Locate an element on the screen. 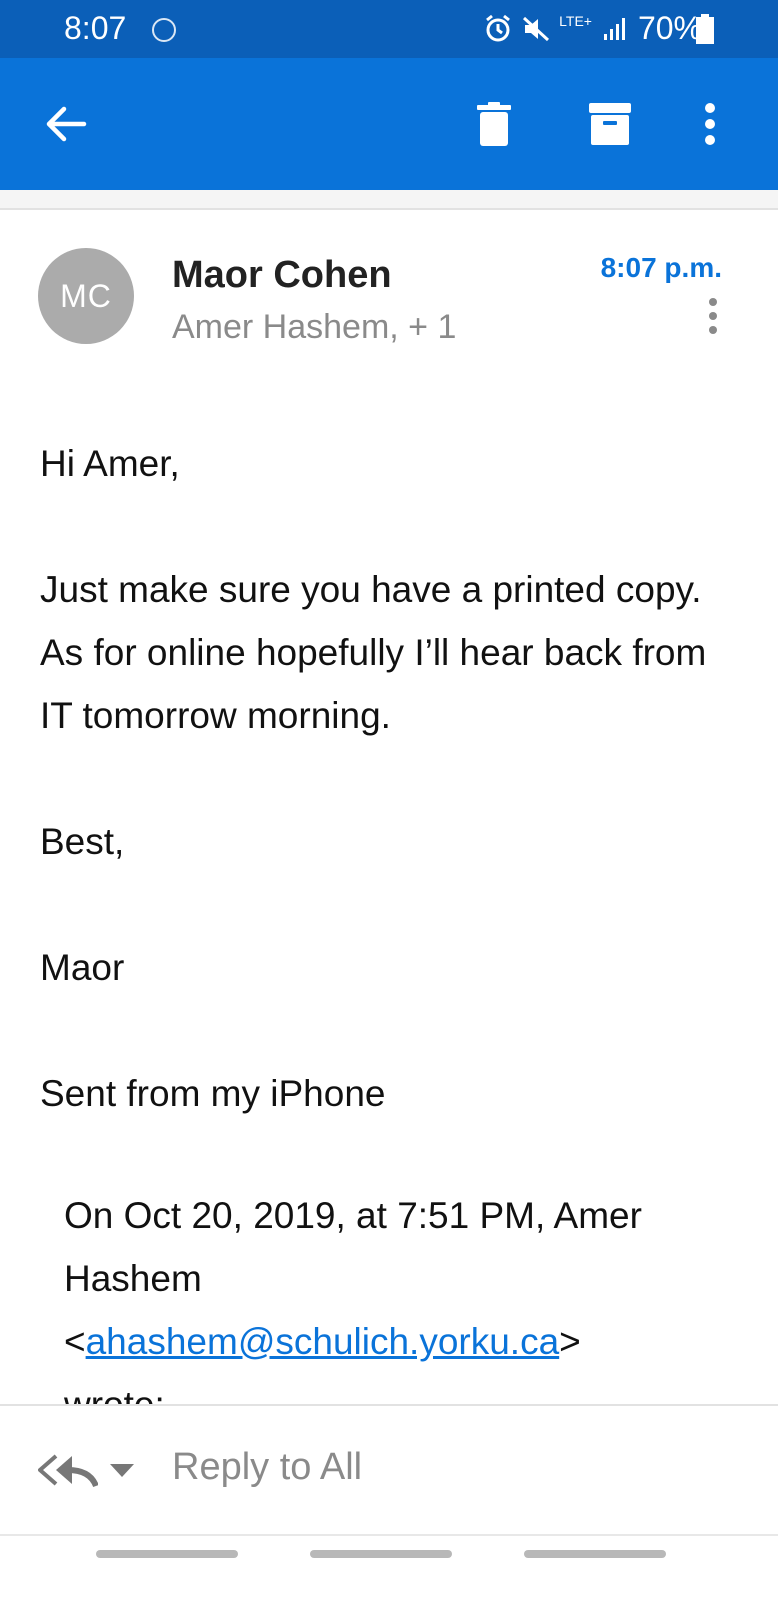 The height and width of the screenshot is (1600, 778). system-nav-bar is located at coordinates (389, 1567).